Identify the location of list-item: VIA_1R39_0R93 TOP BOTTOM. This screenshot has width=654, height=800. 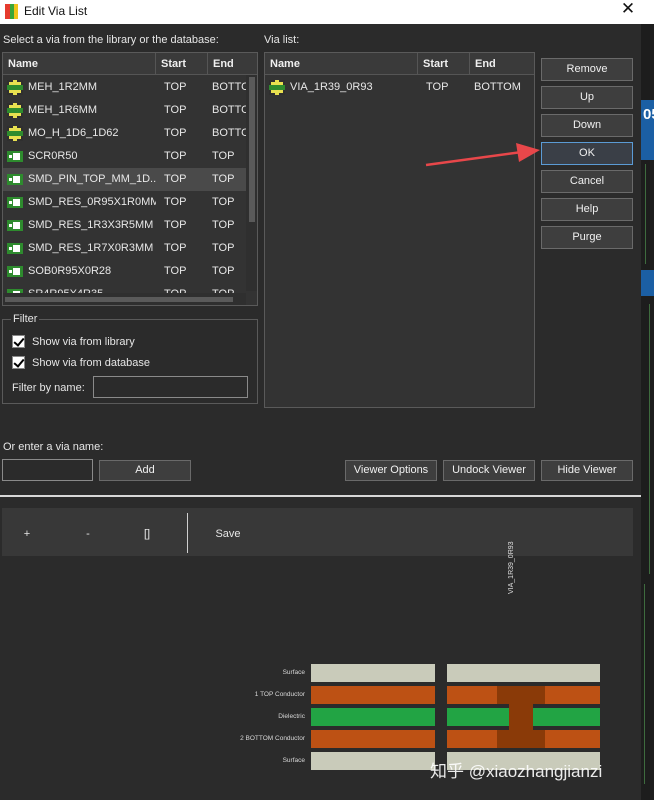
(399, 87).